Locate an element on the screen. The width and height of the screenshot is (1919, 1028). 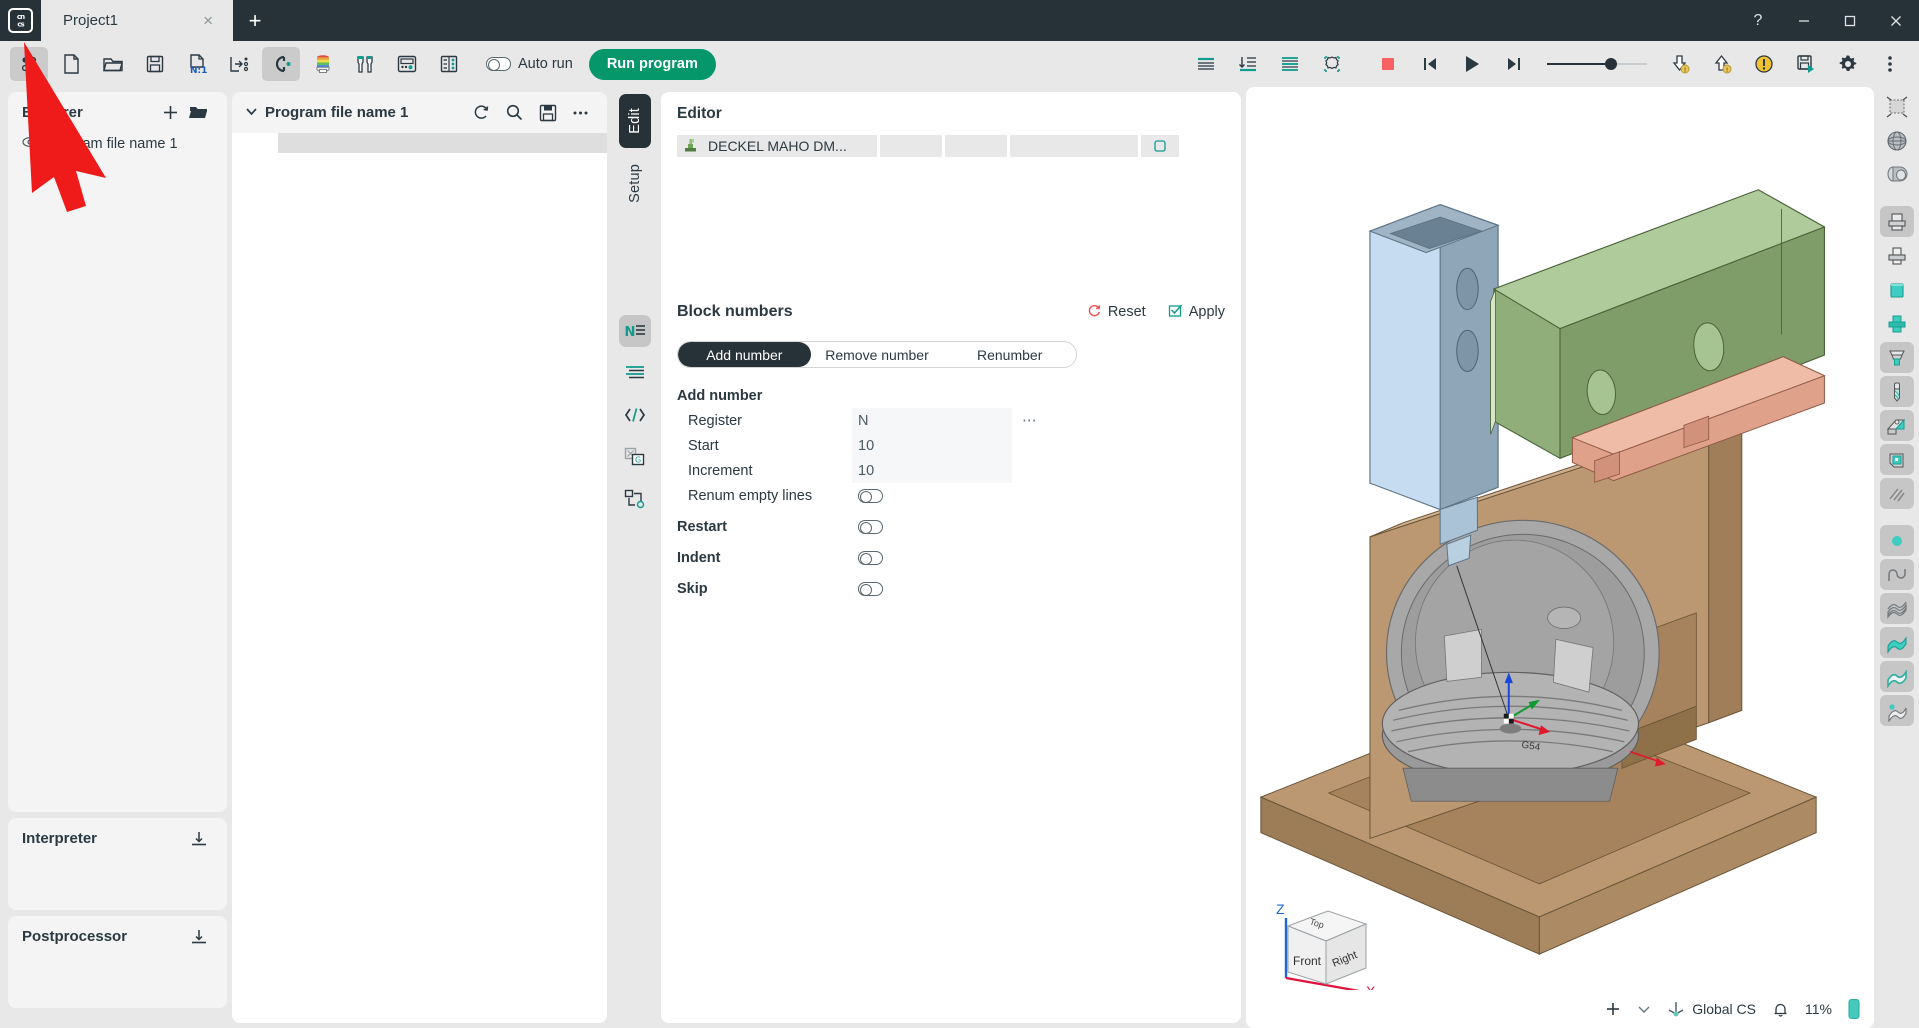
skip-toggle is located at coordinates (870, 588).